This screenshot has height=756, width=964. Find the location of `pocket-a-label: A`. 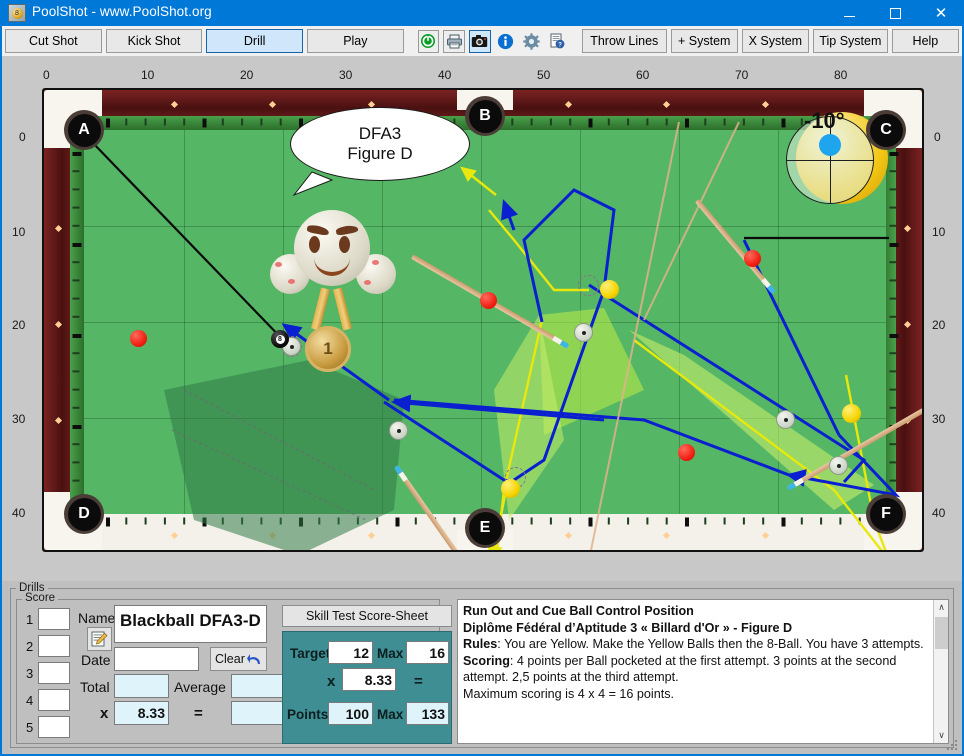

pocket-a-label: A is located at coordinates (84, 130).